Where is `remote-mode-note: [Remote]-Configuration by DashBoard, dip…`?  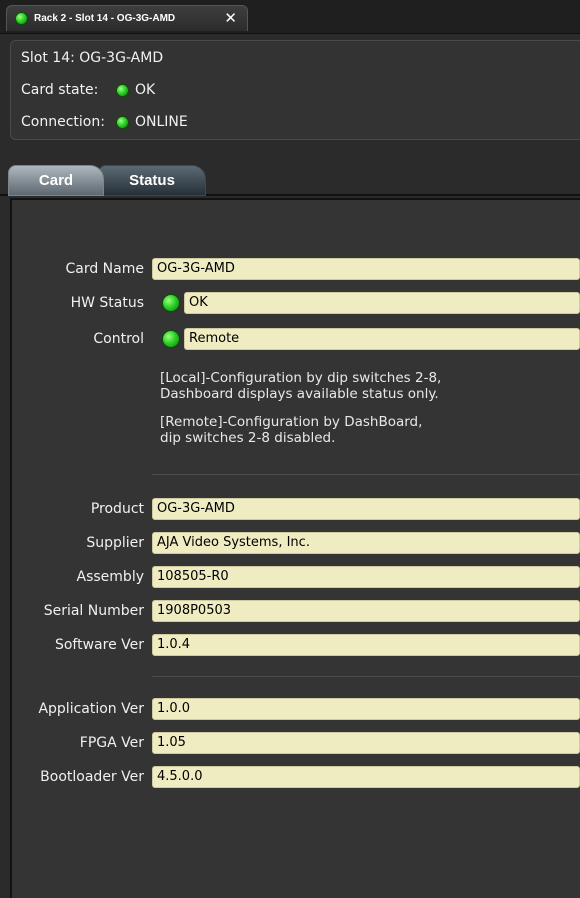 remote-mode-note: [Remote]-Configuration by DashBoard, dip… is located at coordinates (291, 430).